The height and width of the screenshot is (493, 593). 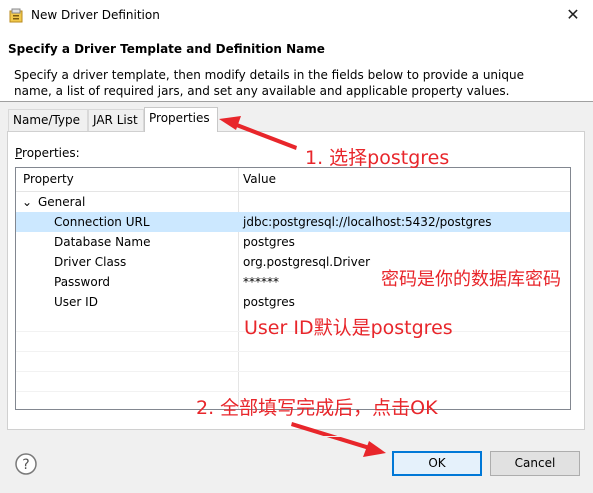 I want to click on close-icon: ✕, so click(x=573, y=16).